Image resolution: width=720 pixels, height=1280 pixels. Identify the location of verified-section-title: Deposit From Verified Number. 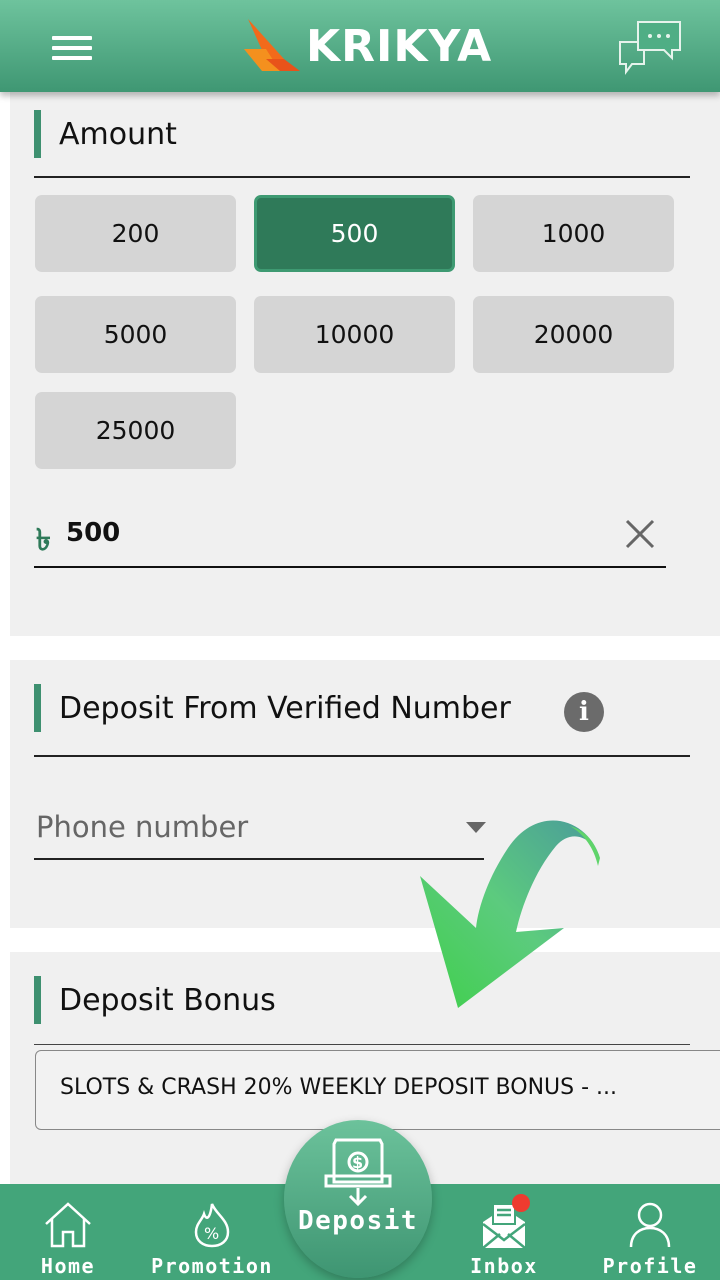
(272, 708).